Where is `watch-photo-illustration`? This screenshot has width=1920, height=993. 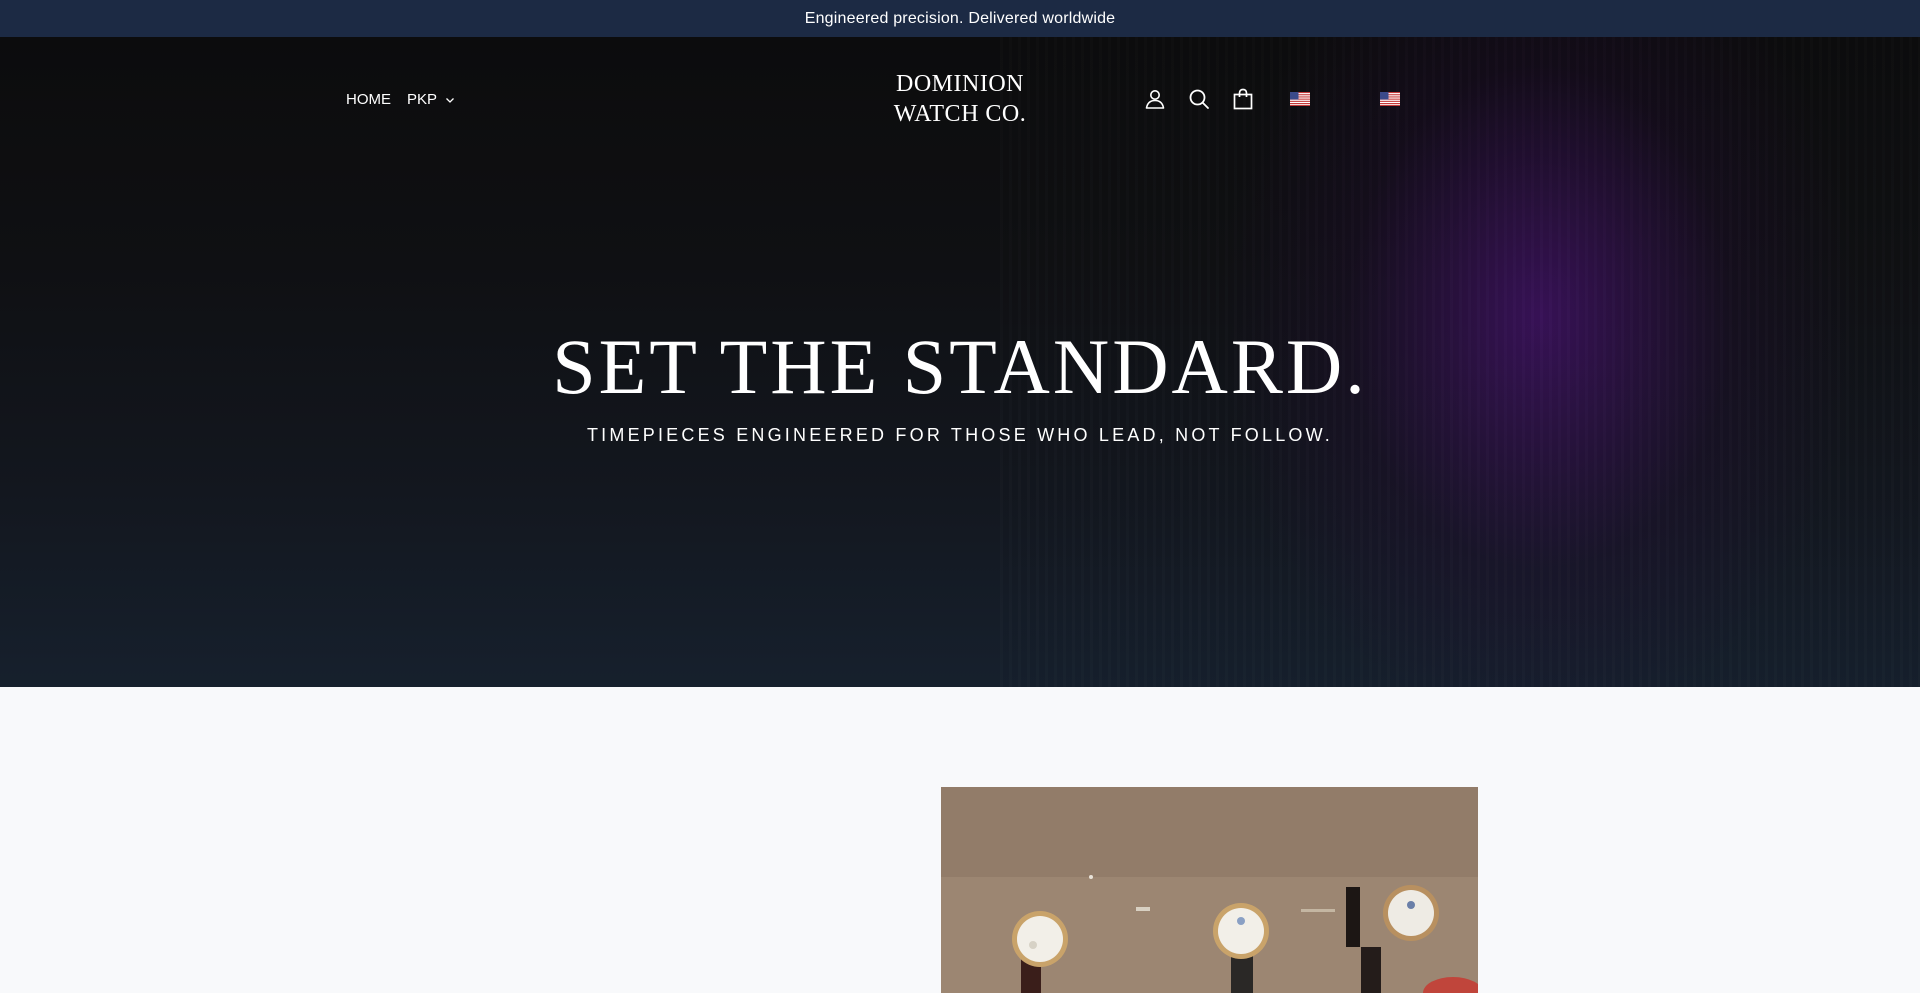 watch-photo-illustration is located at coordinates (1209, 890).